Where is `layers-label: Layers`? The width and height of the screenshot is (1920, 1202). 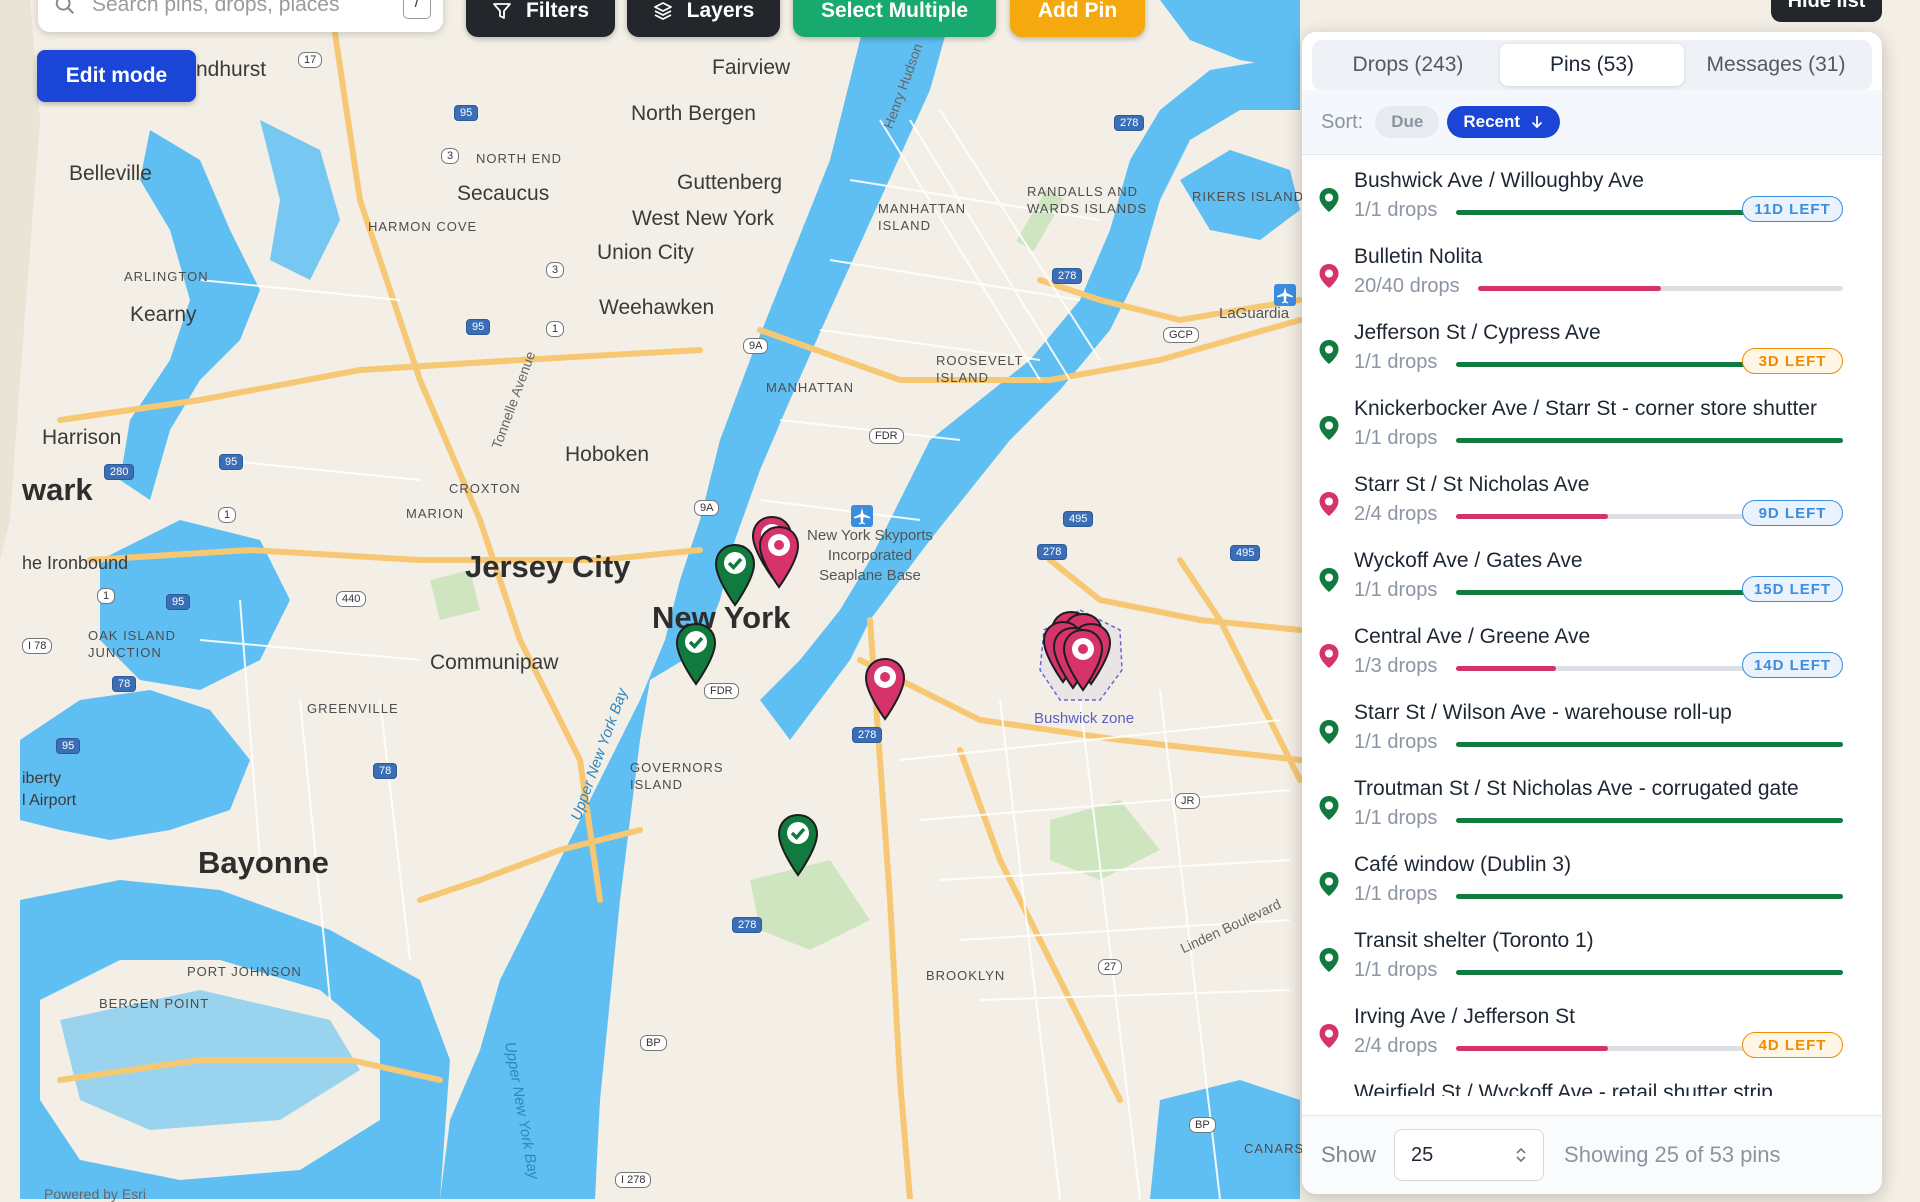
layers-label: Layers is located at coordinates (720, 11).